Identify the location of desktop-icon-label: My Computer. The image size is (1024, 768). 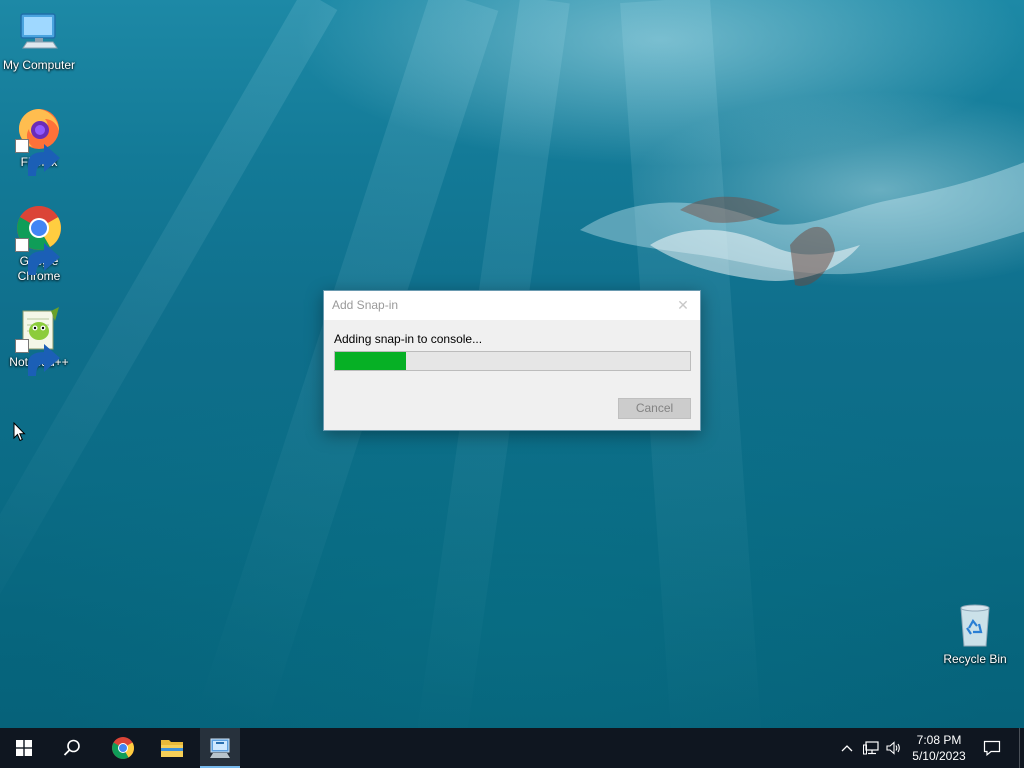
(39, 65).